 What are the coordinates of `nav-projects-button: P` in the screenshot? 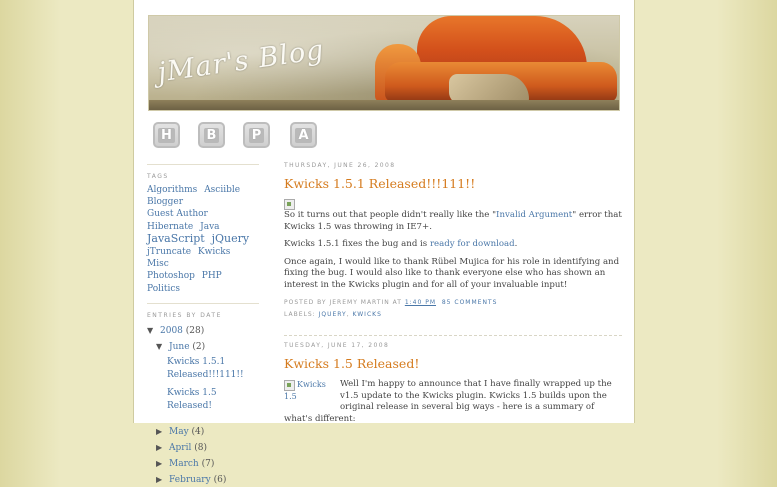 It's located at (256, 135).